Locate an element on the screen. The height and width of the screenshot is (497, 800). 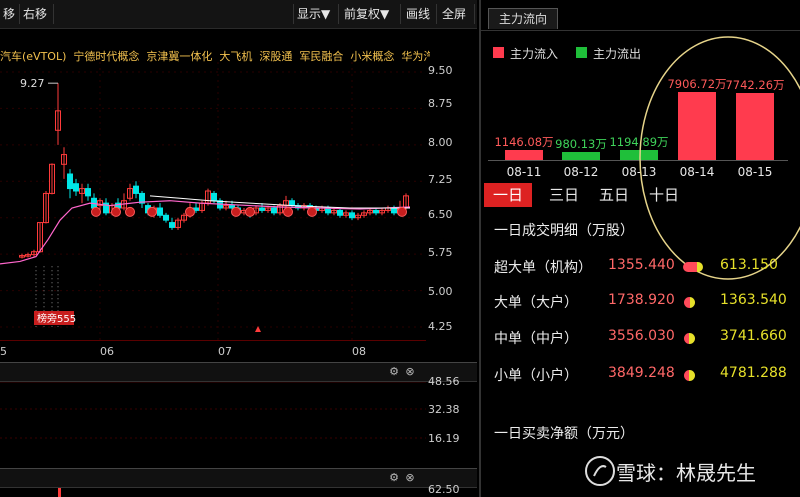
detail-row-sell: 4781.288 is located at coordinates (753, 373).